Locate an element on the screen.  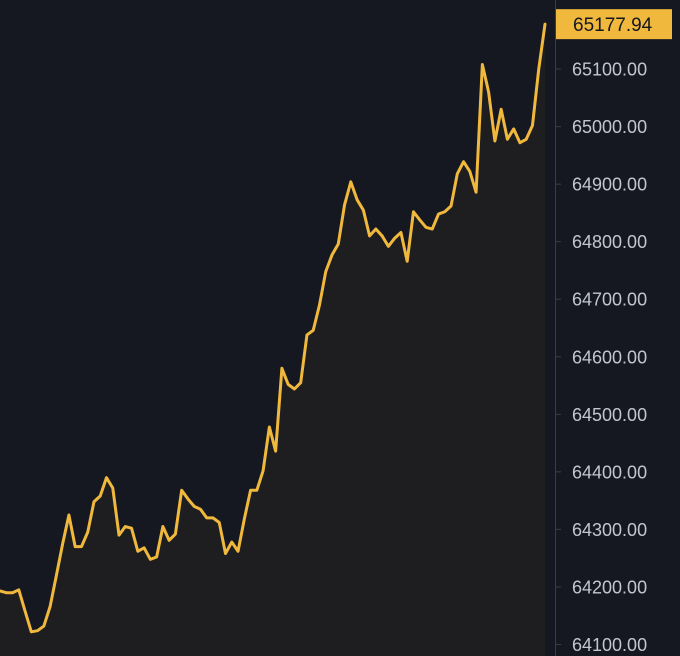
y-tick-label: 64900.00 is located at coordinates (609, 185).